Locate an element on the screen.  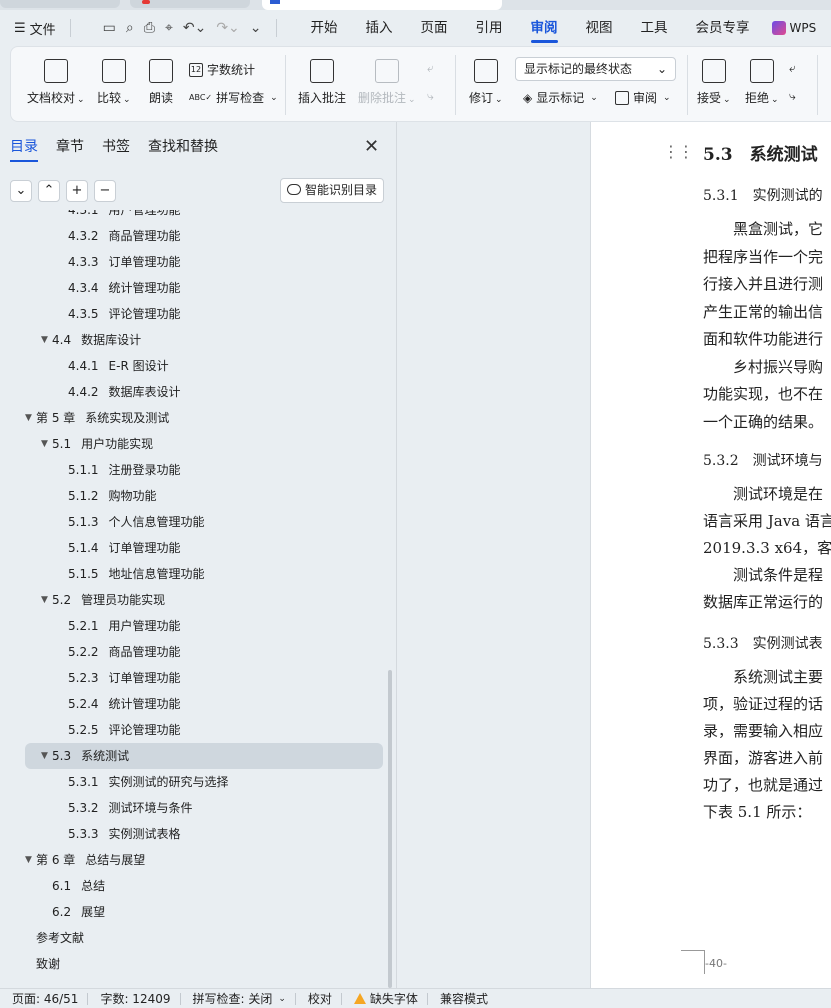
toc-scrollbar is located at coordinates (390, 829).